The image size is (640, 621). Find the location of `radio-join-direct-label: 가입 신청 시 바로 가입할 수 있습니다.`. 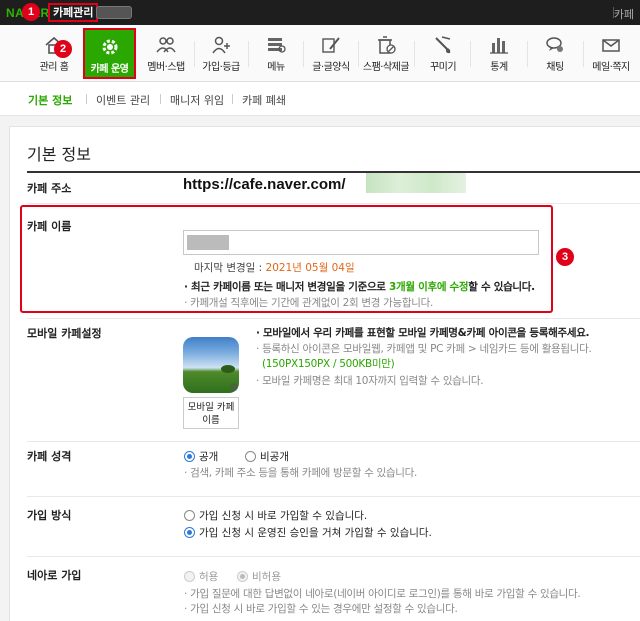

radio-join-direct-label: 가입 신청 시 바로 가입할 수 있습니다. is located at coordinates (283, 515).